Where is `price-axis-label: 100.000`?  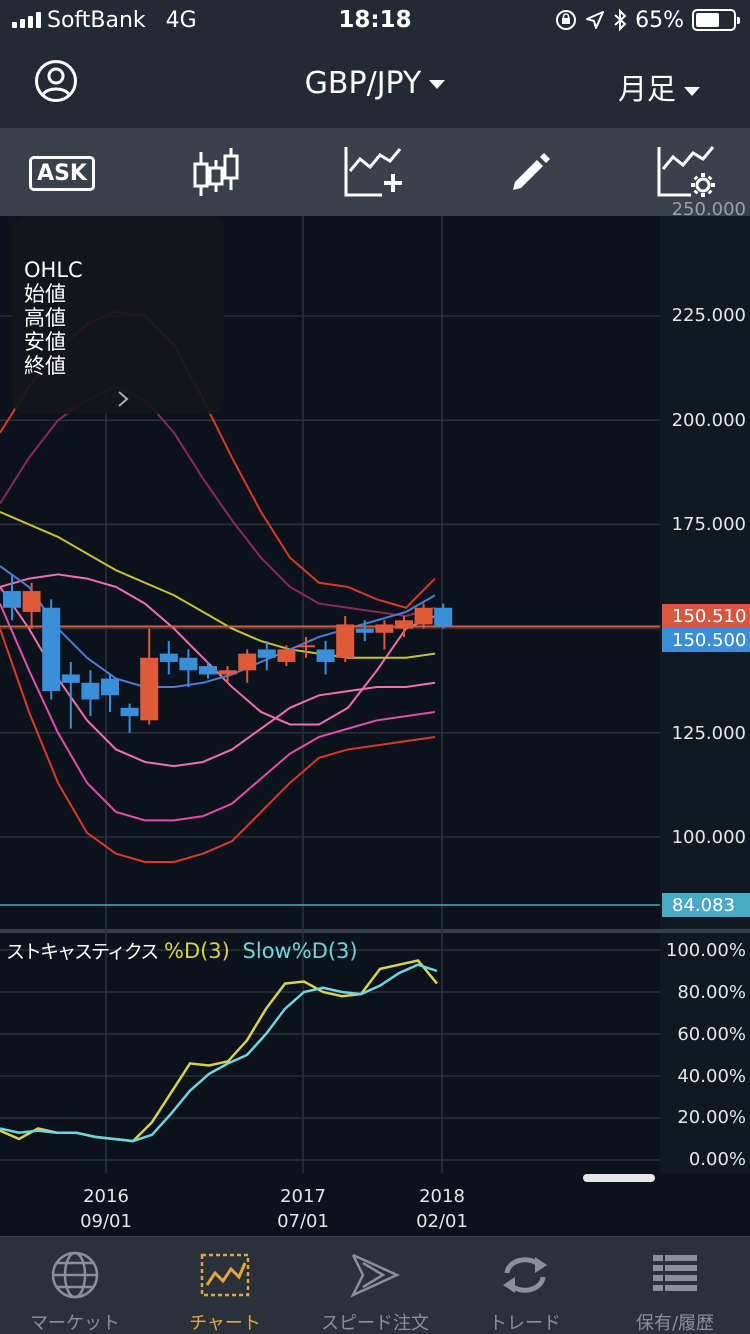 price-axis-label: 100.000 is located at coordinates (708, 837).